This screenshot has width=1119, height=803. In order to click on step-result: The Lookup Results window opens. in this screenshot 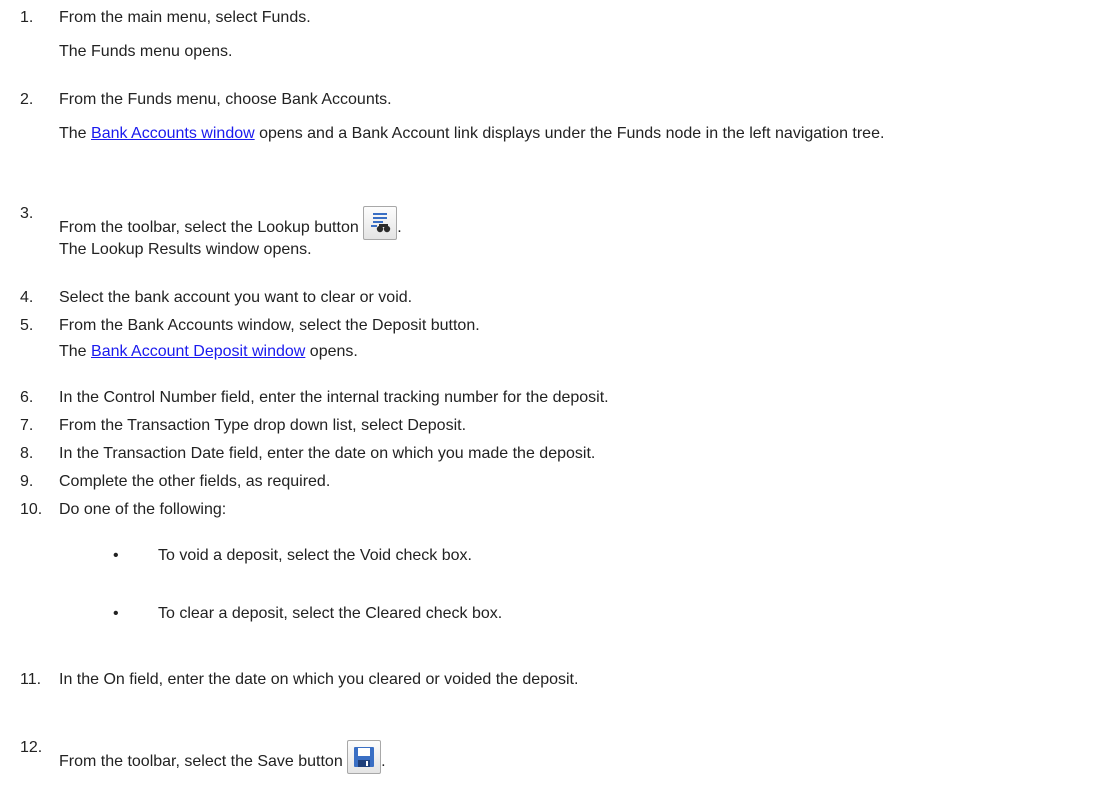, I will do `click(185, 249)`.